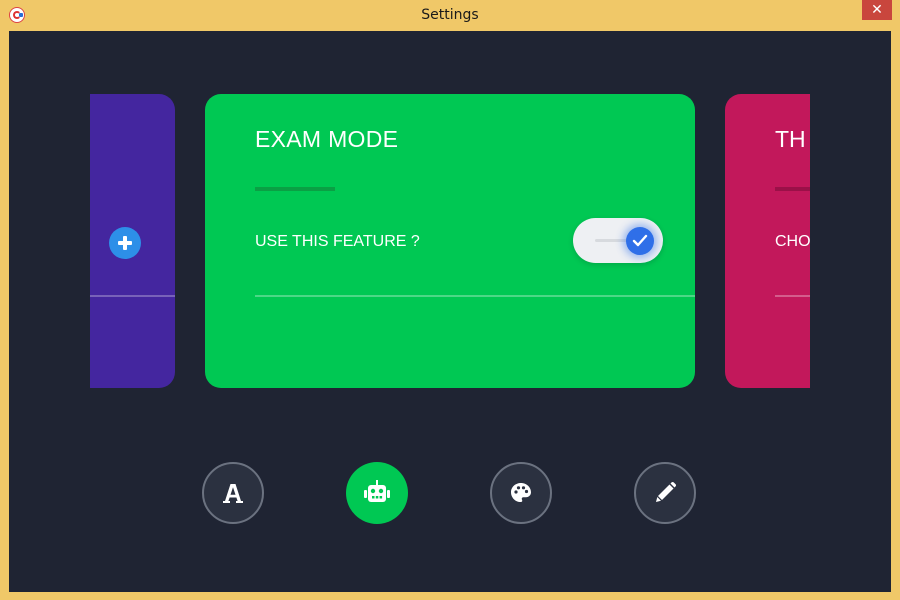 The width and height of the screenshot is (900, 600). What do you see at coordinates (327, 139) in the screenshot?
I see `card-title: EXAM MODE` at bounding box center [327, 139].